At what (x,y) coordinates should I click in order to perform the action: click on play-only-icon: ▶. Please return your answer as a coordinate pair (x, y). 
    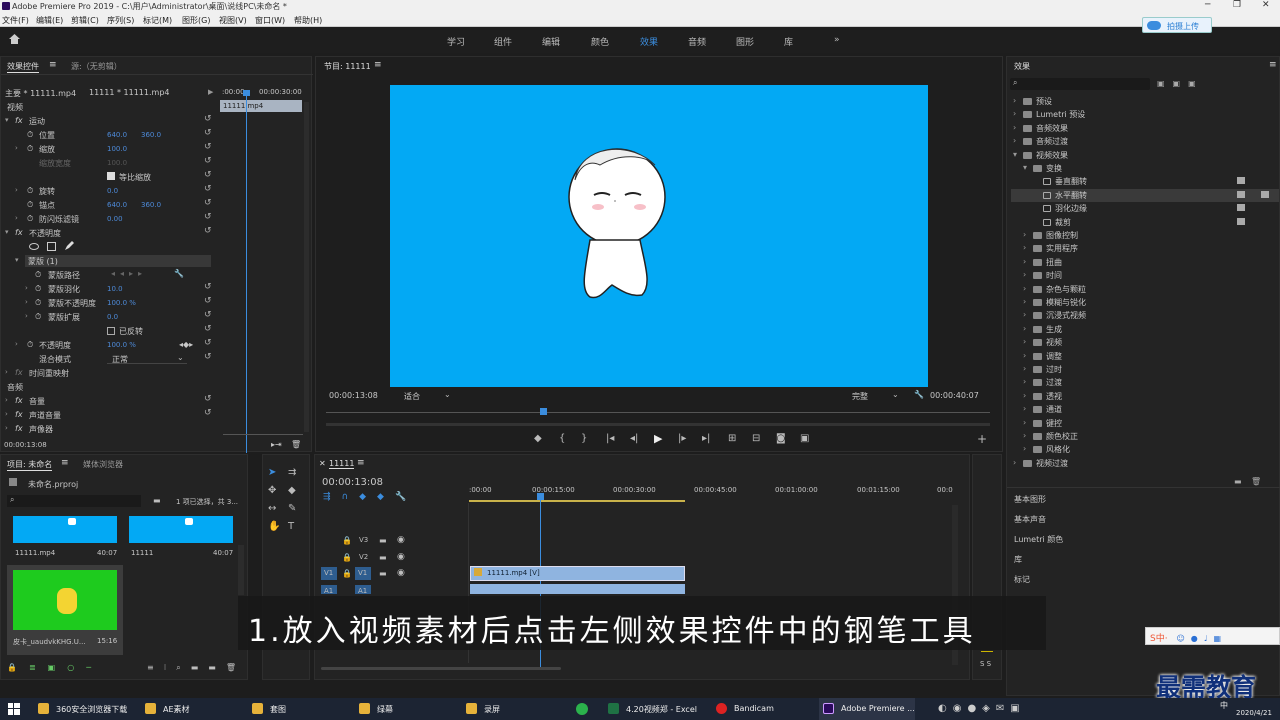
    Looking at the image, I should click on (210, 92).